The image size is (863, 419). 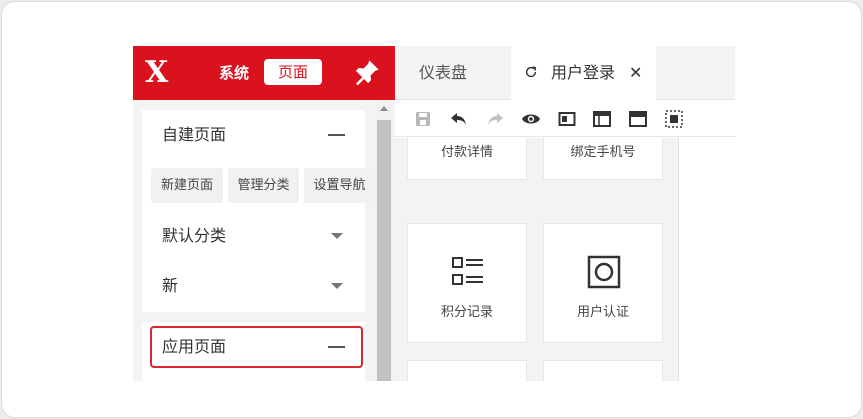 What do you see at coordinates (604, 272) in the screenshot?
I see `record-icon` at bounding box center [604, 272].